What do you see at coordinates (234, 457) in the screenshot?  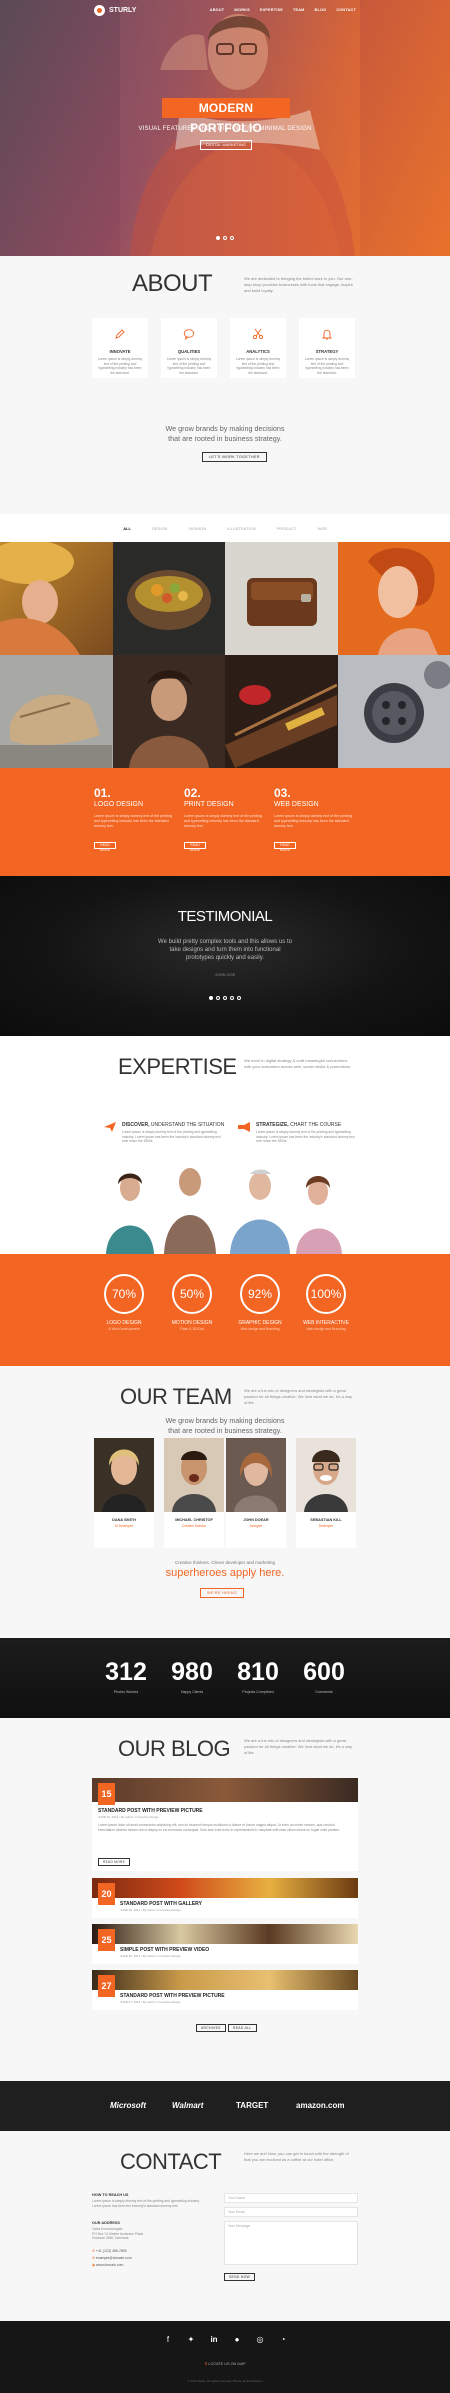 I see `work-together-button: LET'S WORK TOGETHER` at bounding box center [234, 457].